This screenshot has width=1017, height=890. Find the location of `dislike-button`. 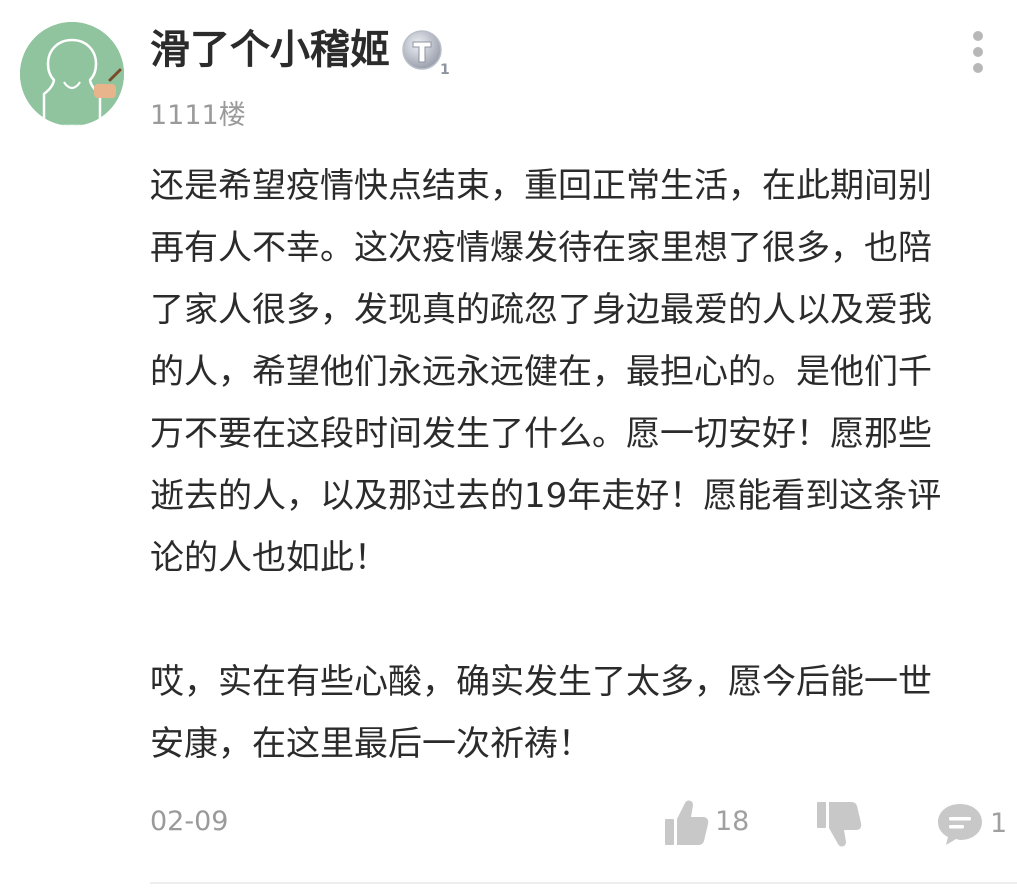

dislike-button is located at coordinates (840, 825).